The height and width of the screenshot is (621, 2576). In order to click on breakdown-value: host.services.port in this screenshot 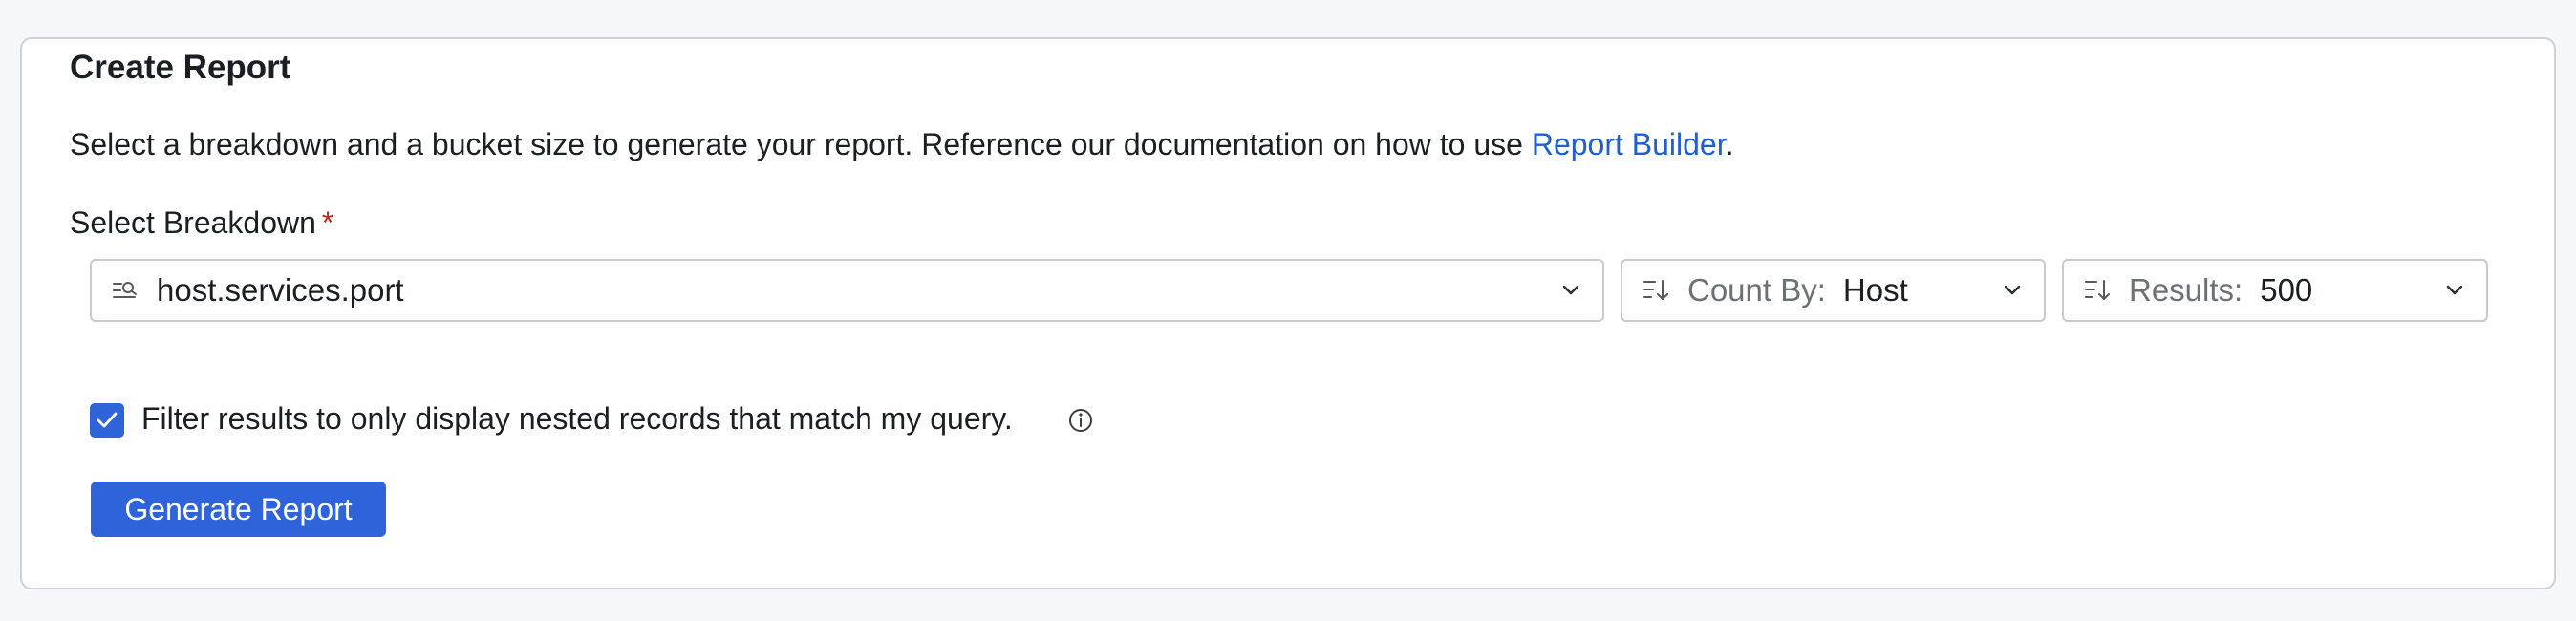, I will do `click(280, 290)`.